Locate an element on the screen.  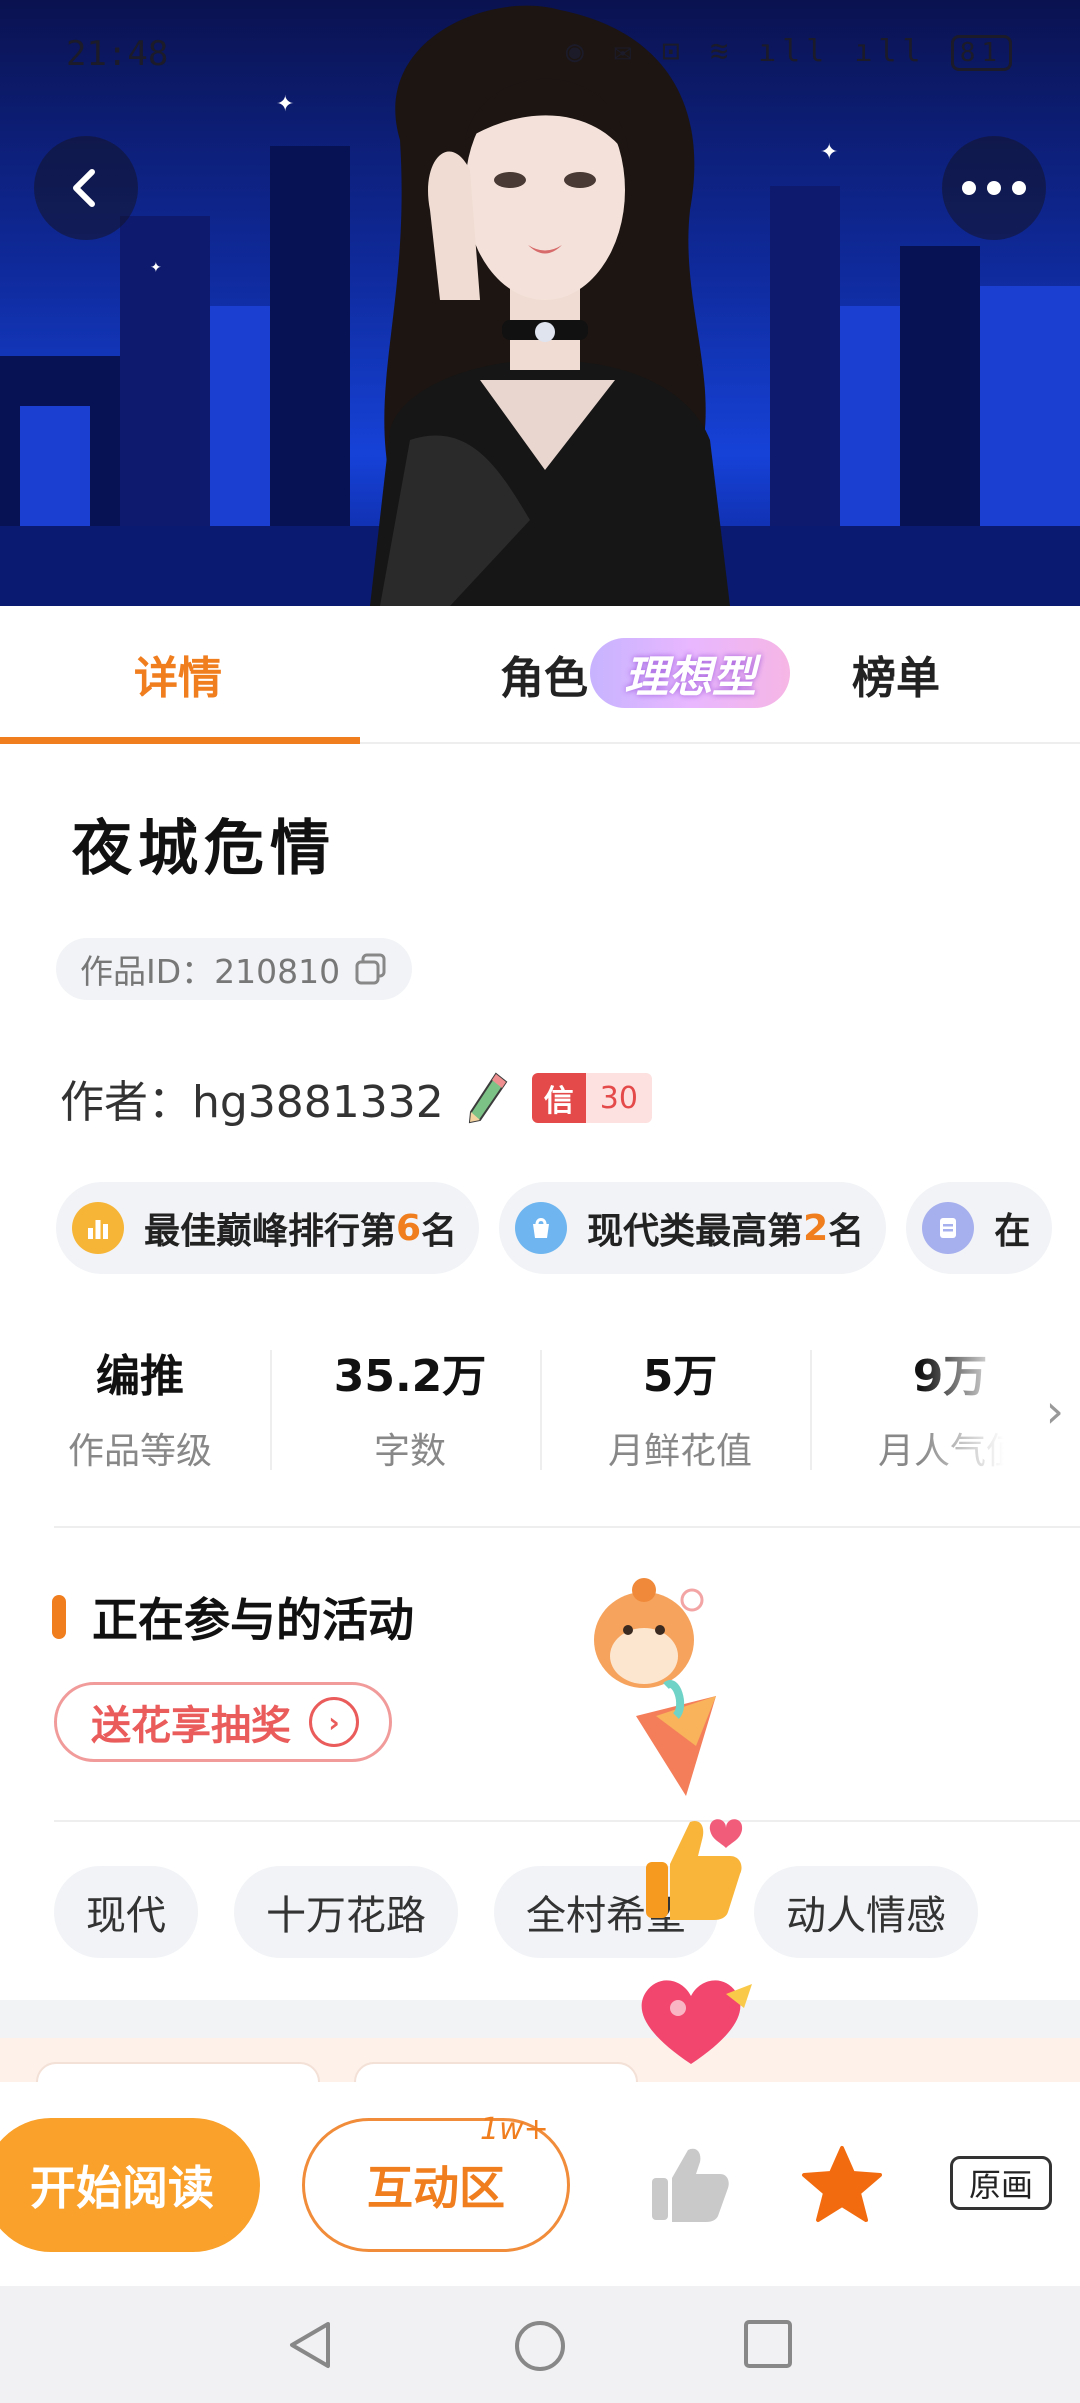
heart-sticker-icon is located at coordinates (696, 2022).